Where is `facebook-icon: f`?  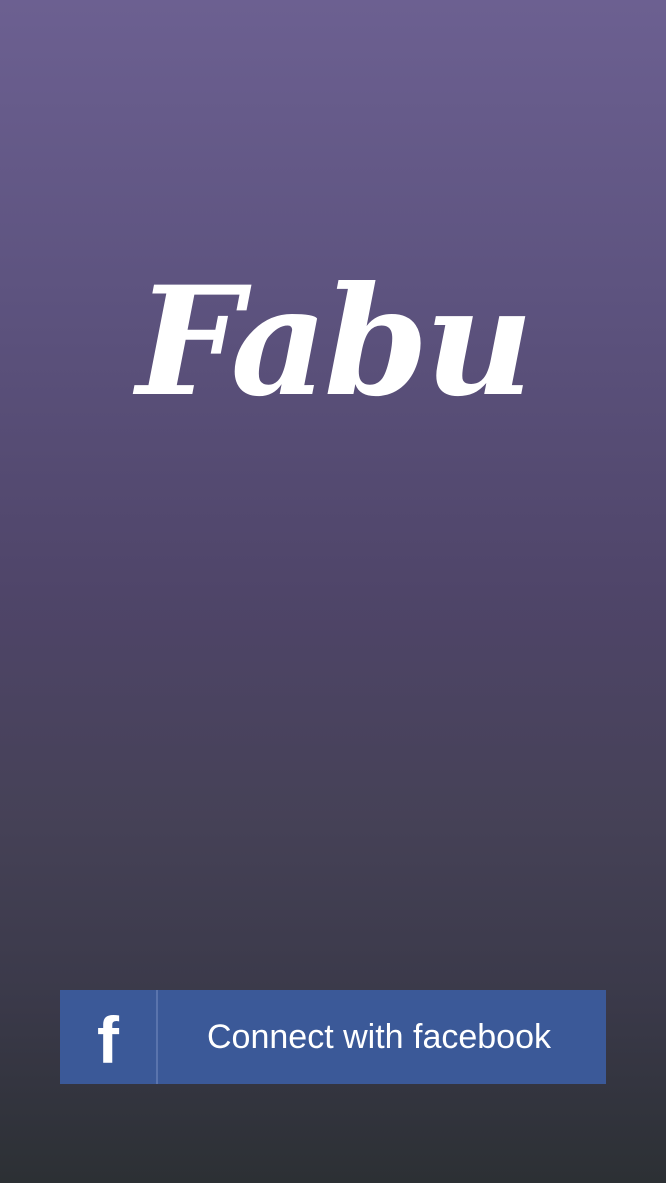
facebook-icon: f is located at coordinates (108, 1040).